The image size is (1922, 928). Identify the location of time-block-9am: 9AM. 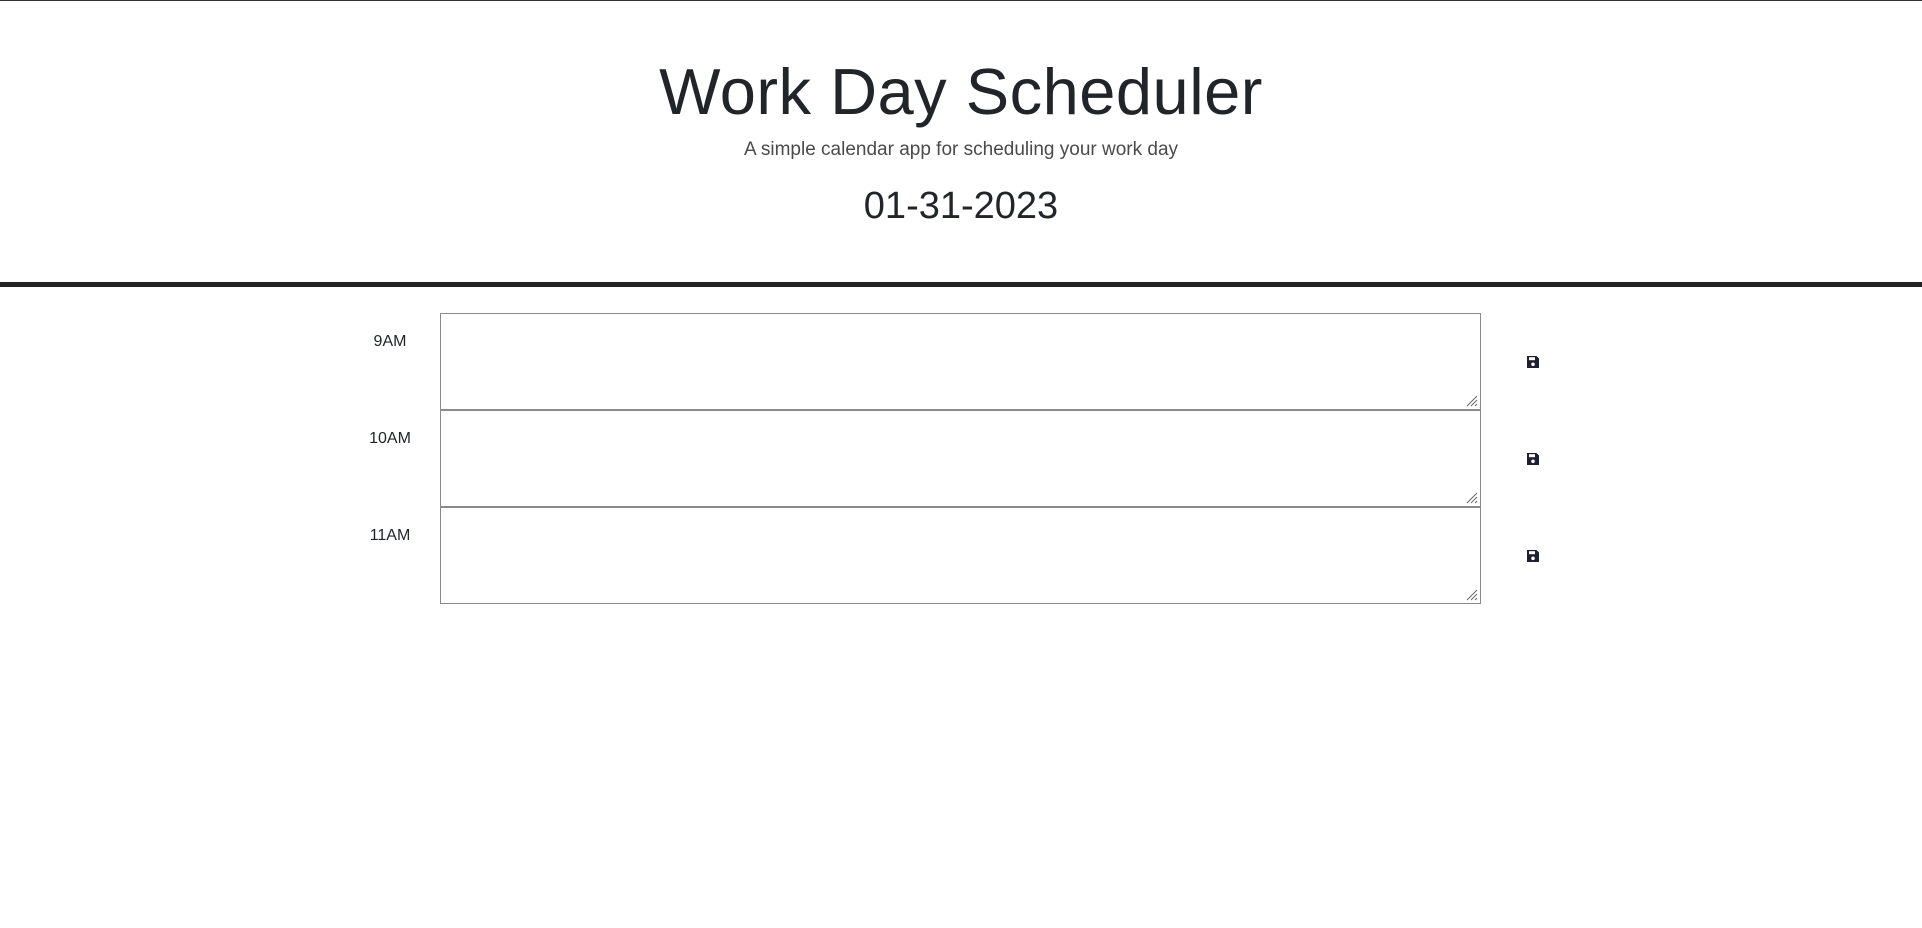
(961, 361).